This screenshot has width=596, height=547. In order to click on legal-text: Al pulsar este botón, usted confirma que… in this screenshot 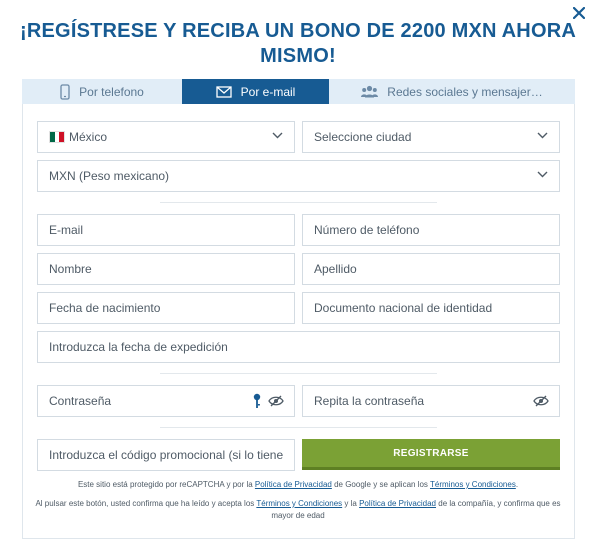, I will do `click(146, 503)`.